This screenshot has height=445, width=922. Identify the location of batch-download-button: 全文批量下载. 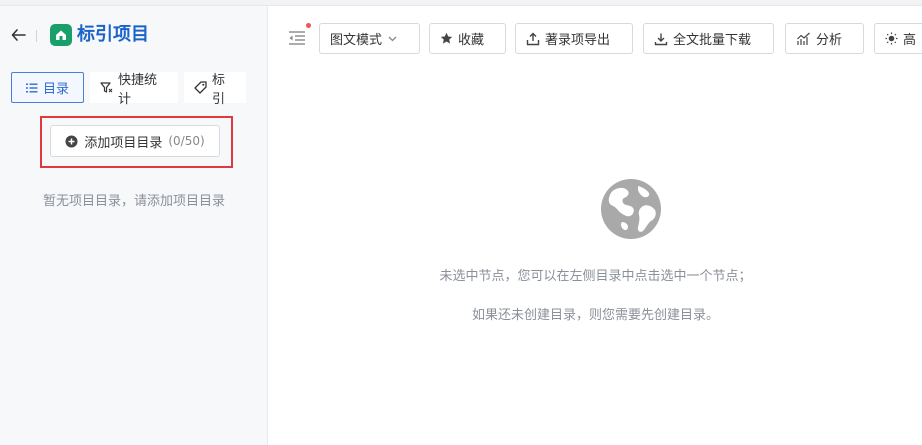
(708, 38).